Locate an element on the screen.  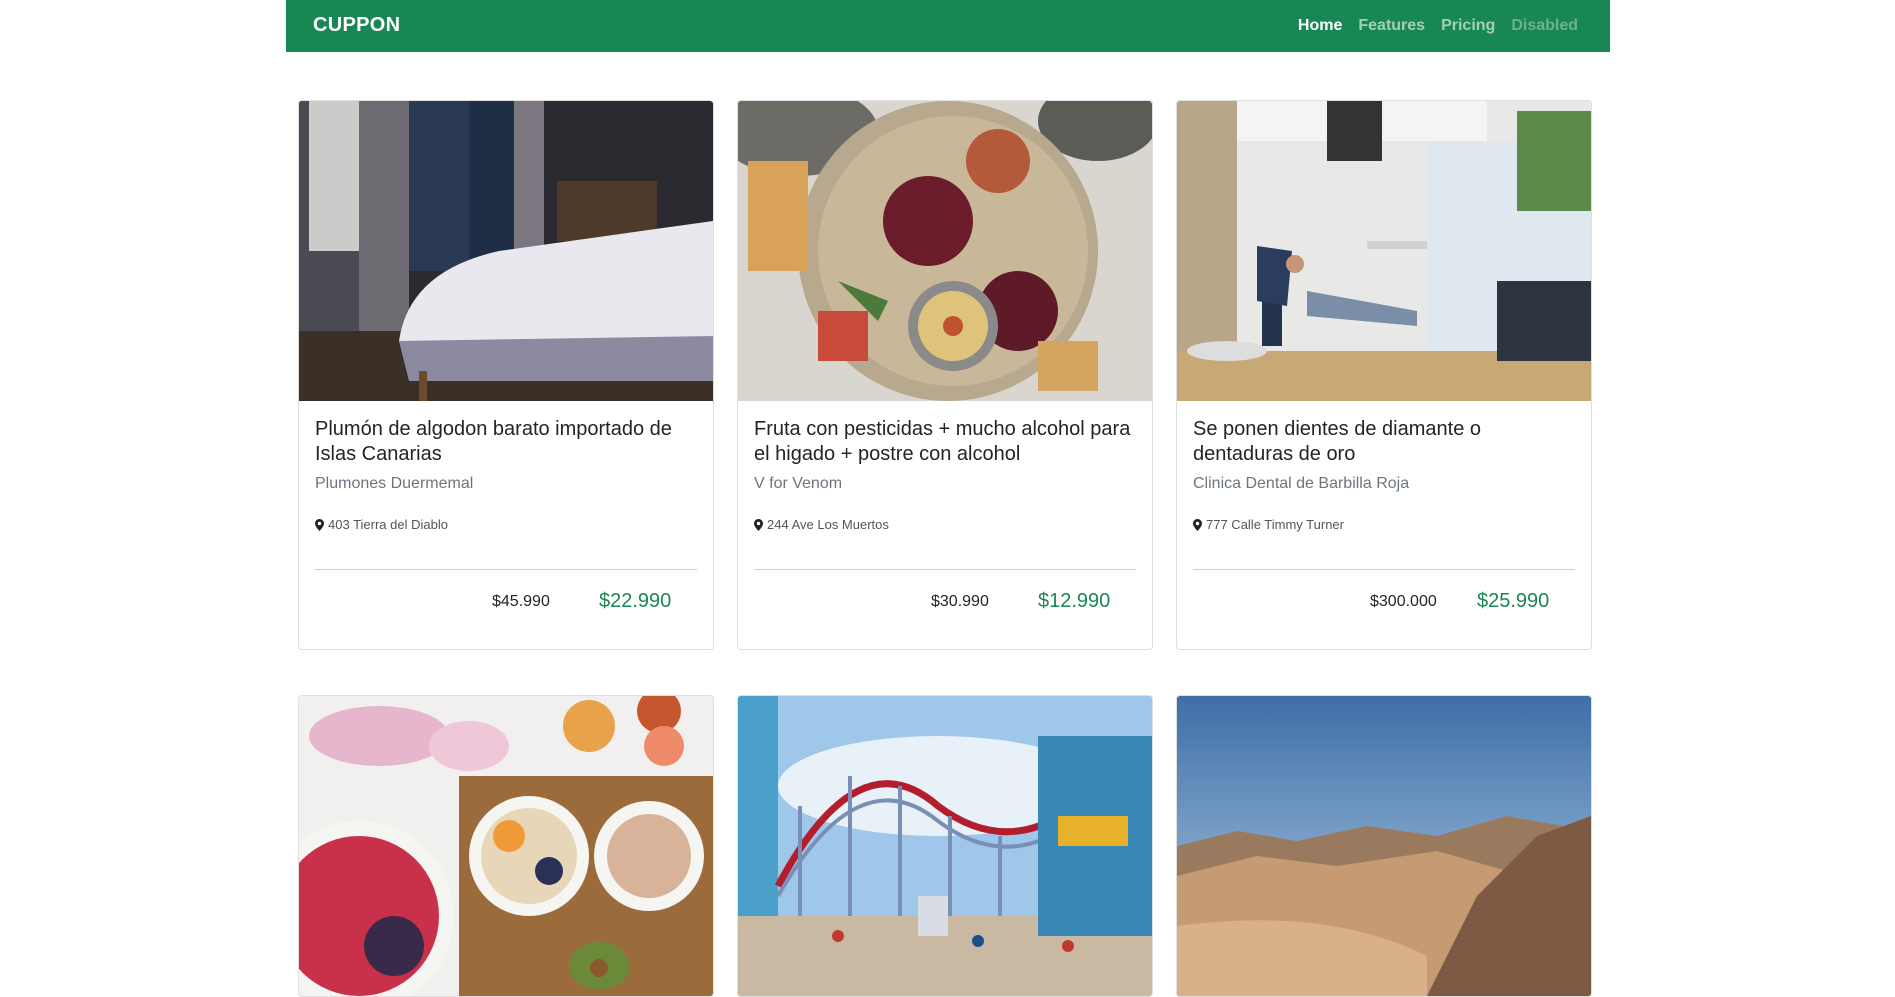
old-price: $30.990 is located at coordinates (960, 601).